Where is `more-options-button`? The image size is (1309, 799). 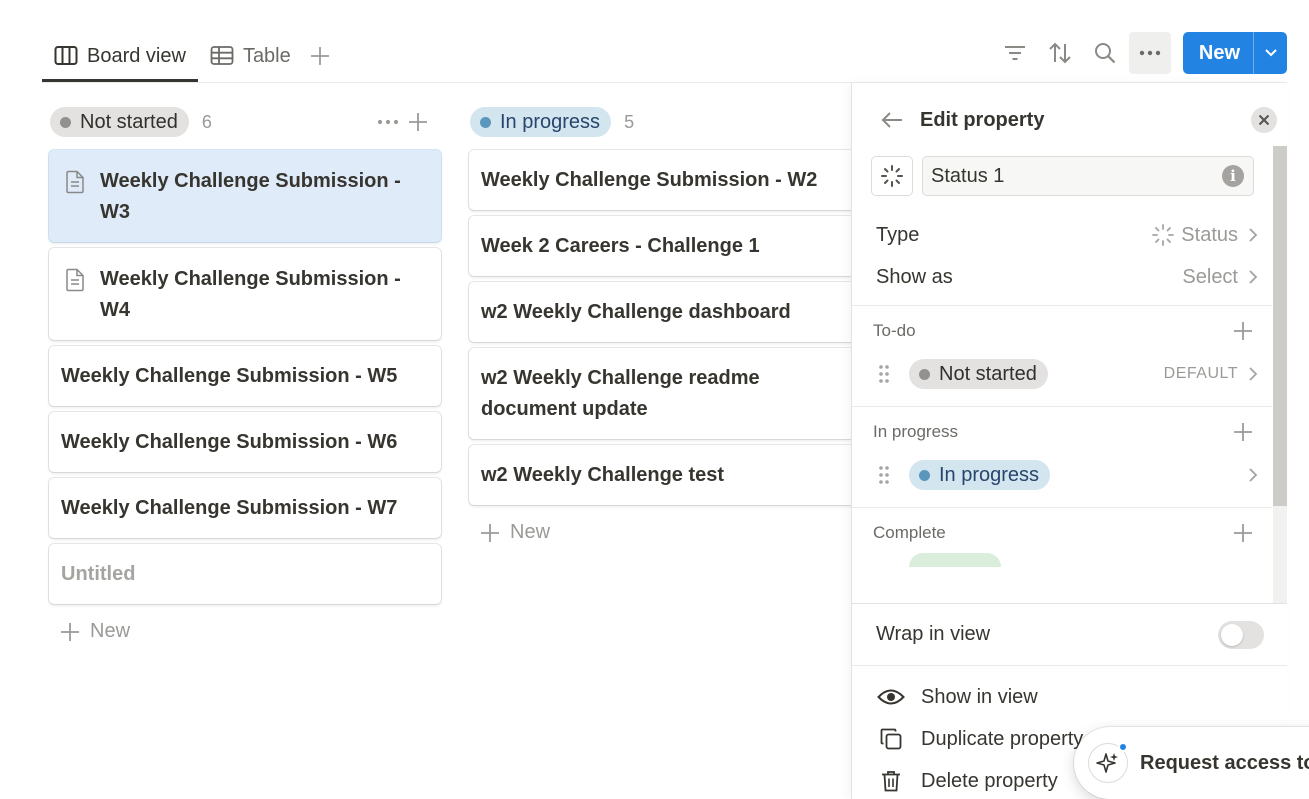 more-options-button is located at coordinates (1149, 53).